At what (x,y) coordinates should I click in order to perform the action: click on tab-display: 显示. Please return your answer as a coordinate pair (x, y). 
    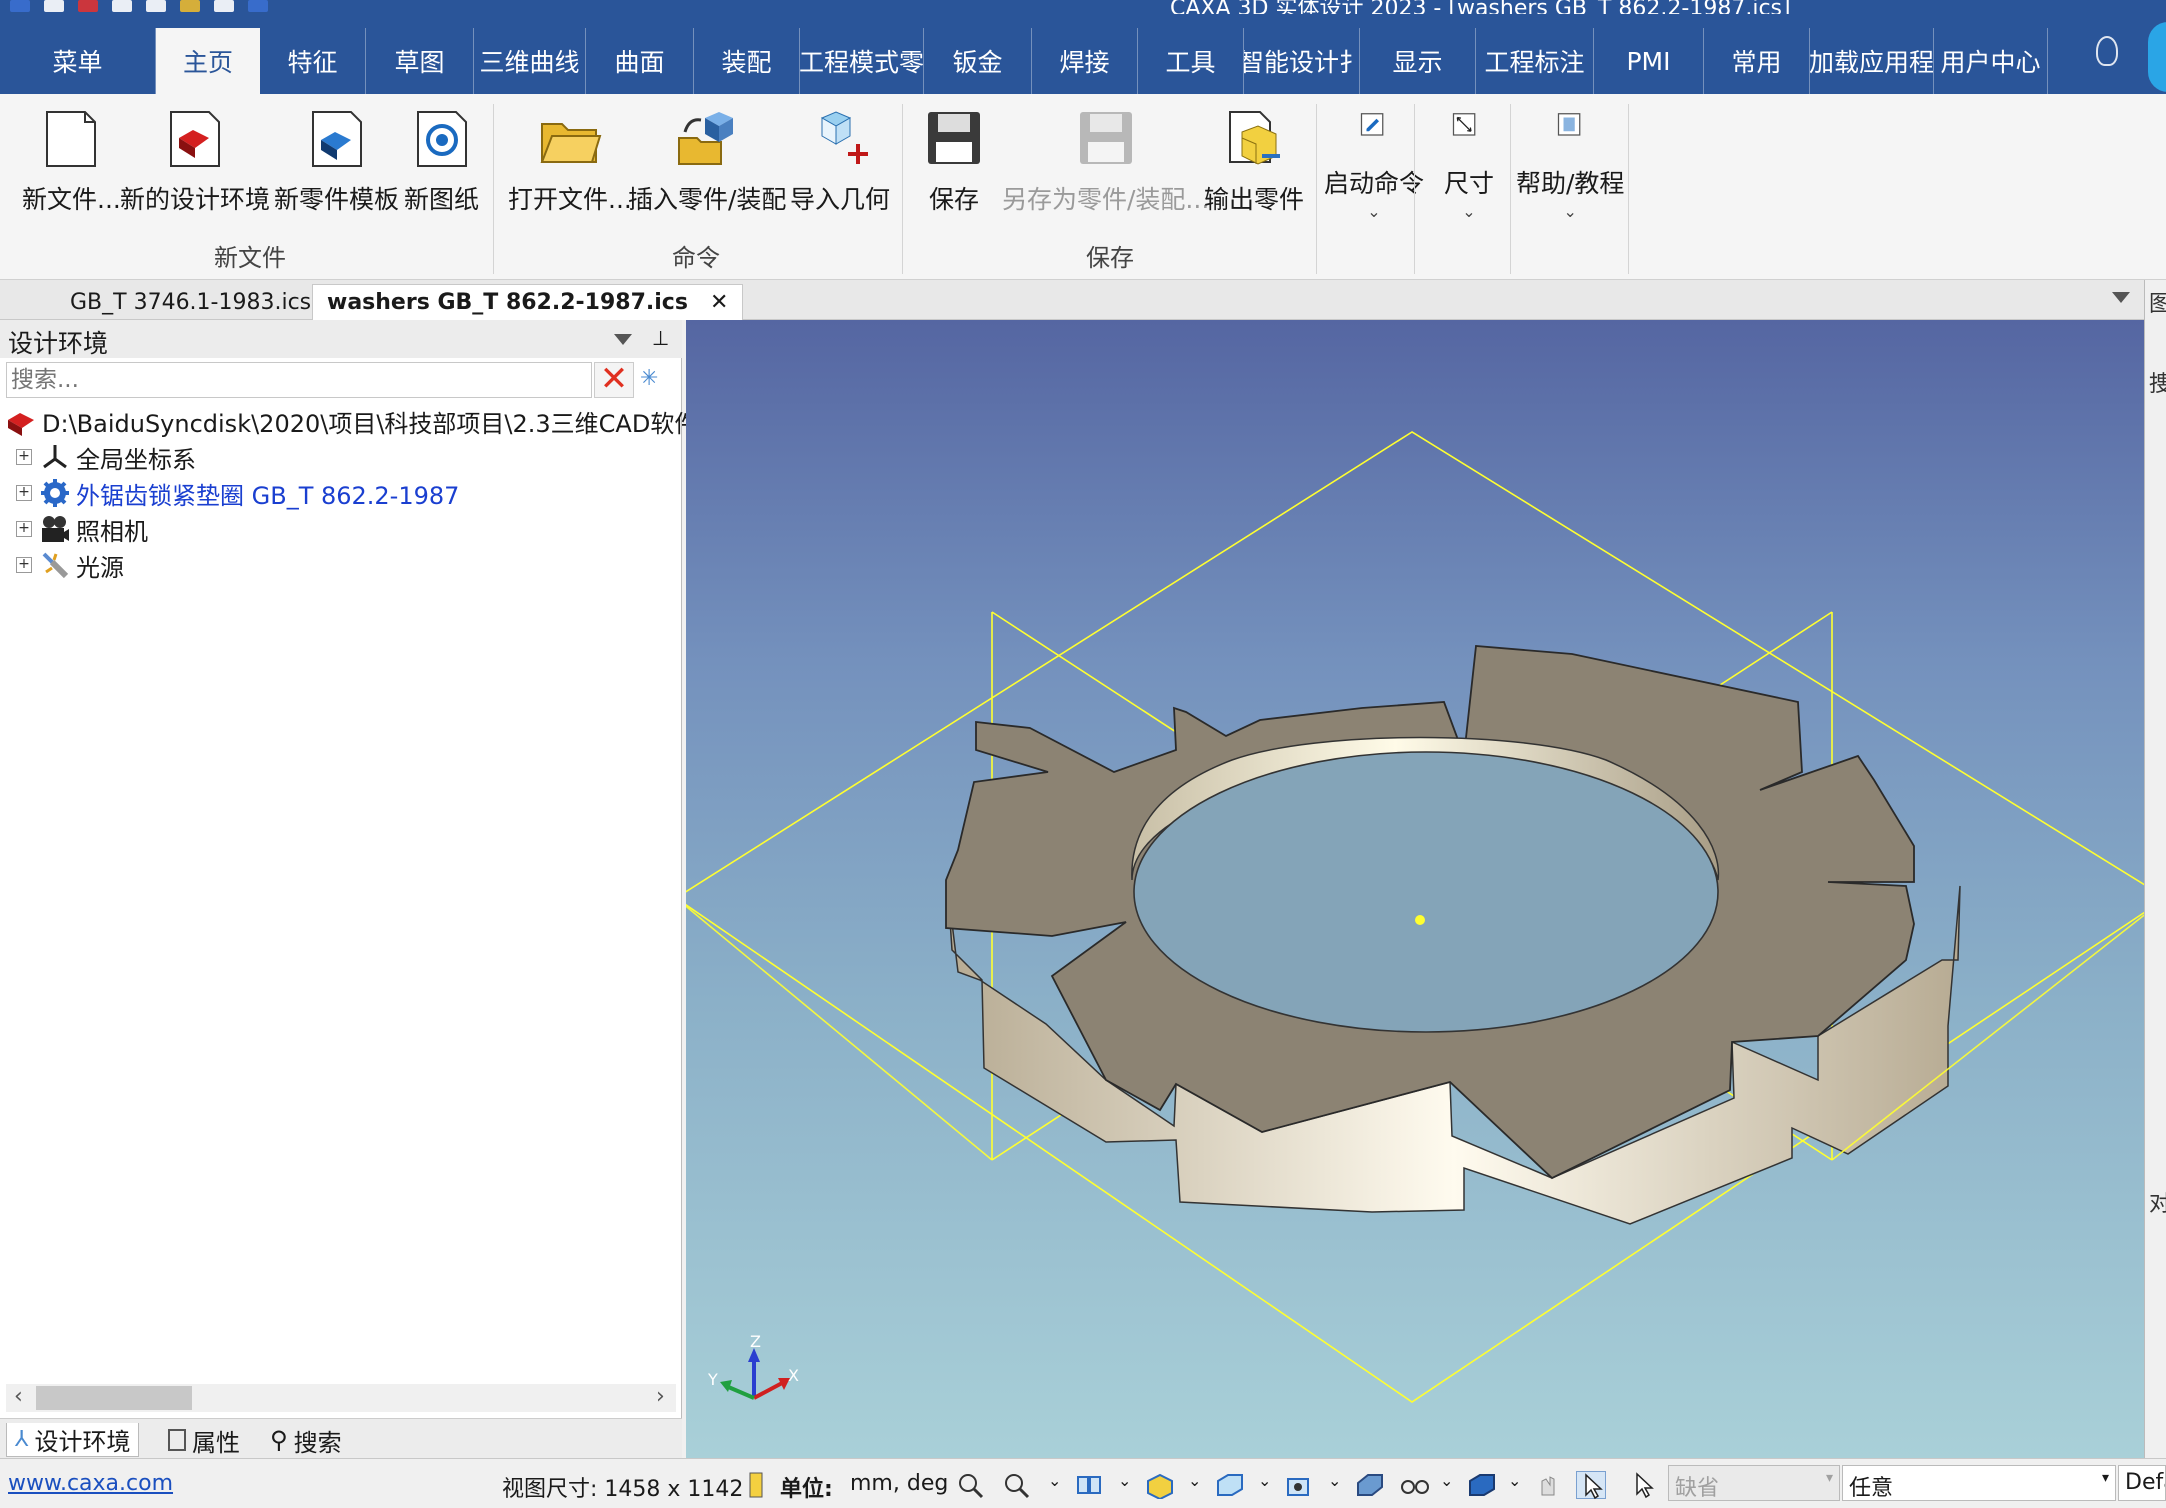
    Looking at the image, I should click on (1418, 61).